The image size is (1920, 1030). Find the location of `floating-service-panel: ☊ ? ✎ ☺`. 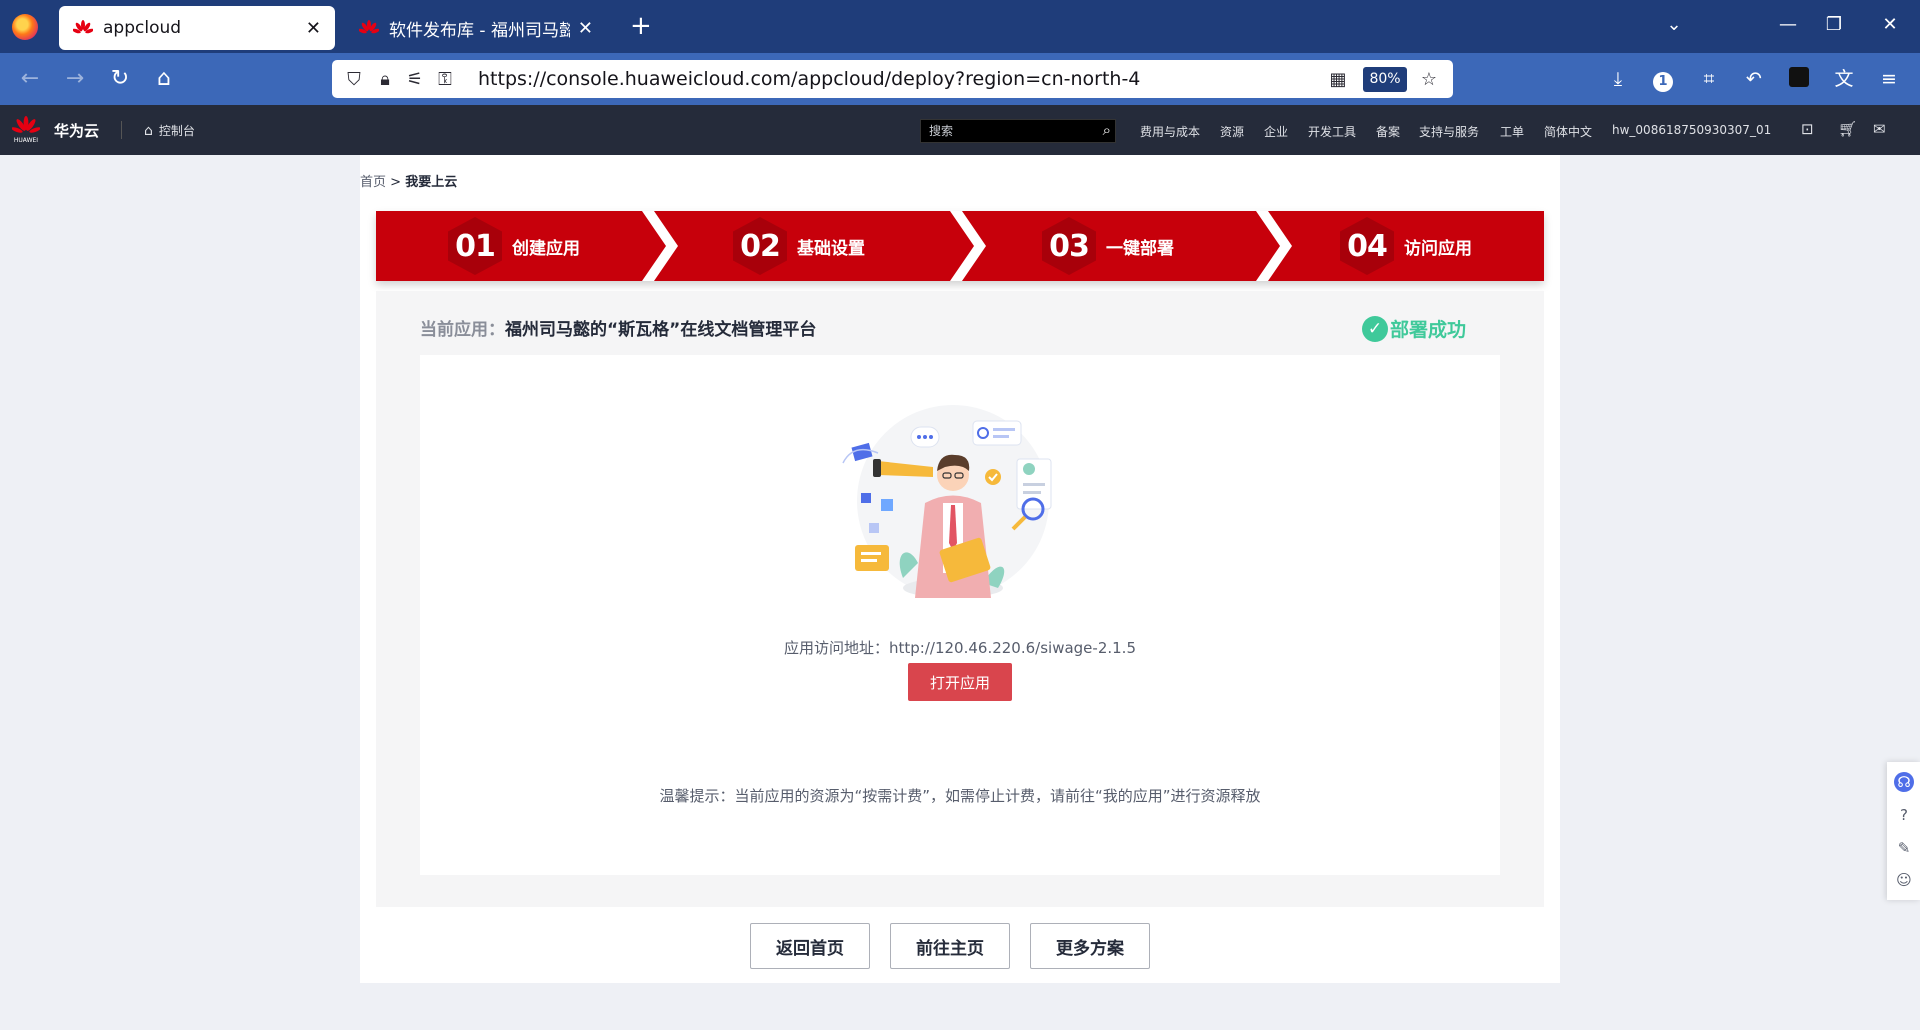

floating-service-panel: ☊ ? ✎ ☺ is located at coordinates (1903, 831).